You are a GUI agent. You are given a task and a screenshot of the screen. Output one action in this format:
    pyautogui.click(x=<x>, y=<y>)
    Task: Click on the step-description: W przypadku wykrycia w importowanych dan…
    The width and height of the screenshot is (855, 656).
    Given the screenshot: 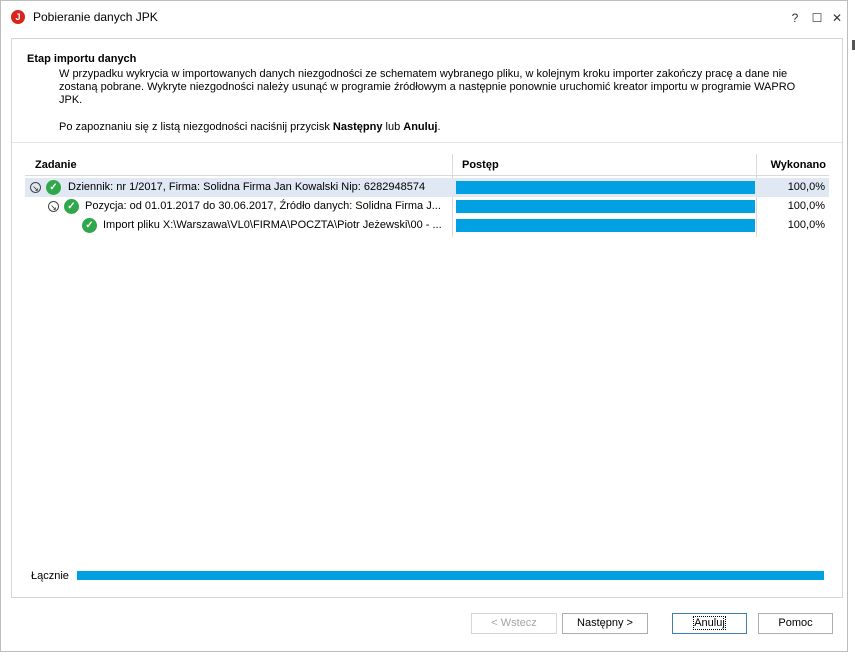 What is the action you would take?
    pyautogui.click(x=427, y=87)
    